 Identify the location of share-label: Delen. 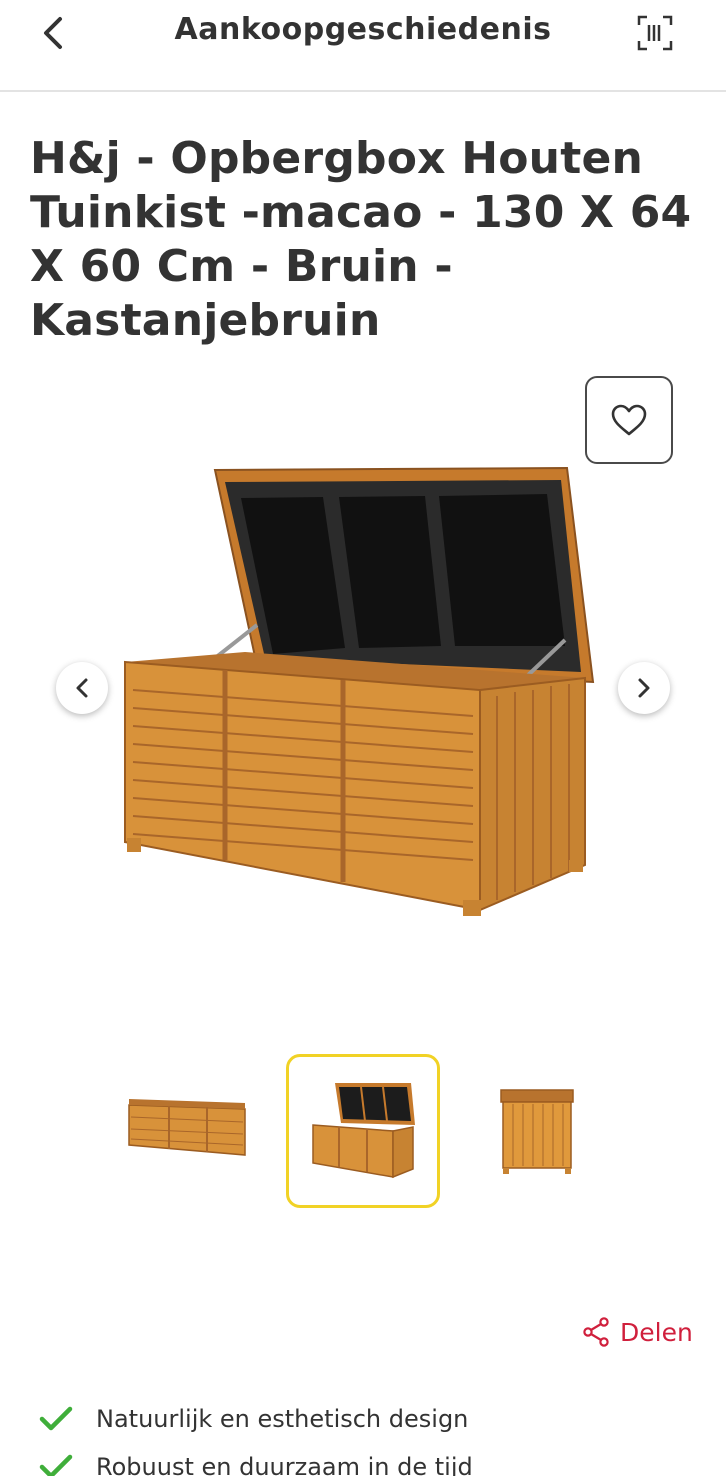
(656, 1332).